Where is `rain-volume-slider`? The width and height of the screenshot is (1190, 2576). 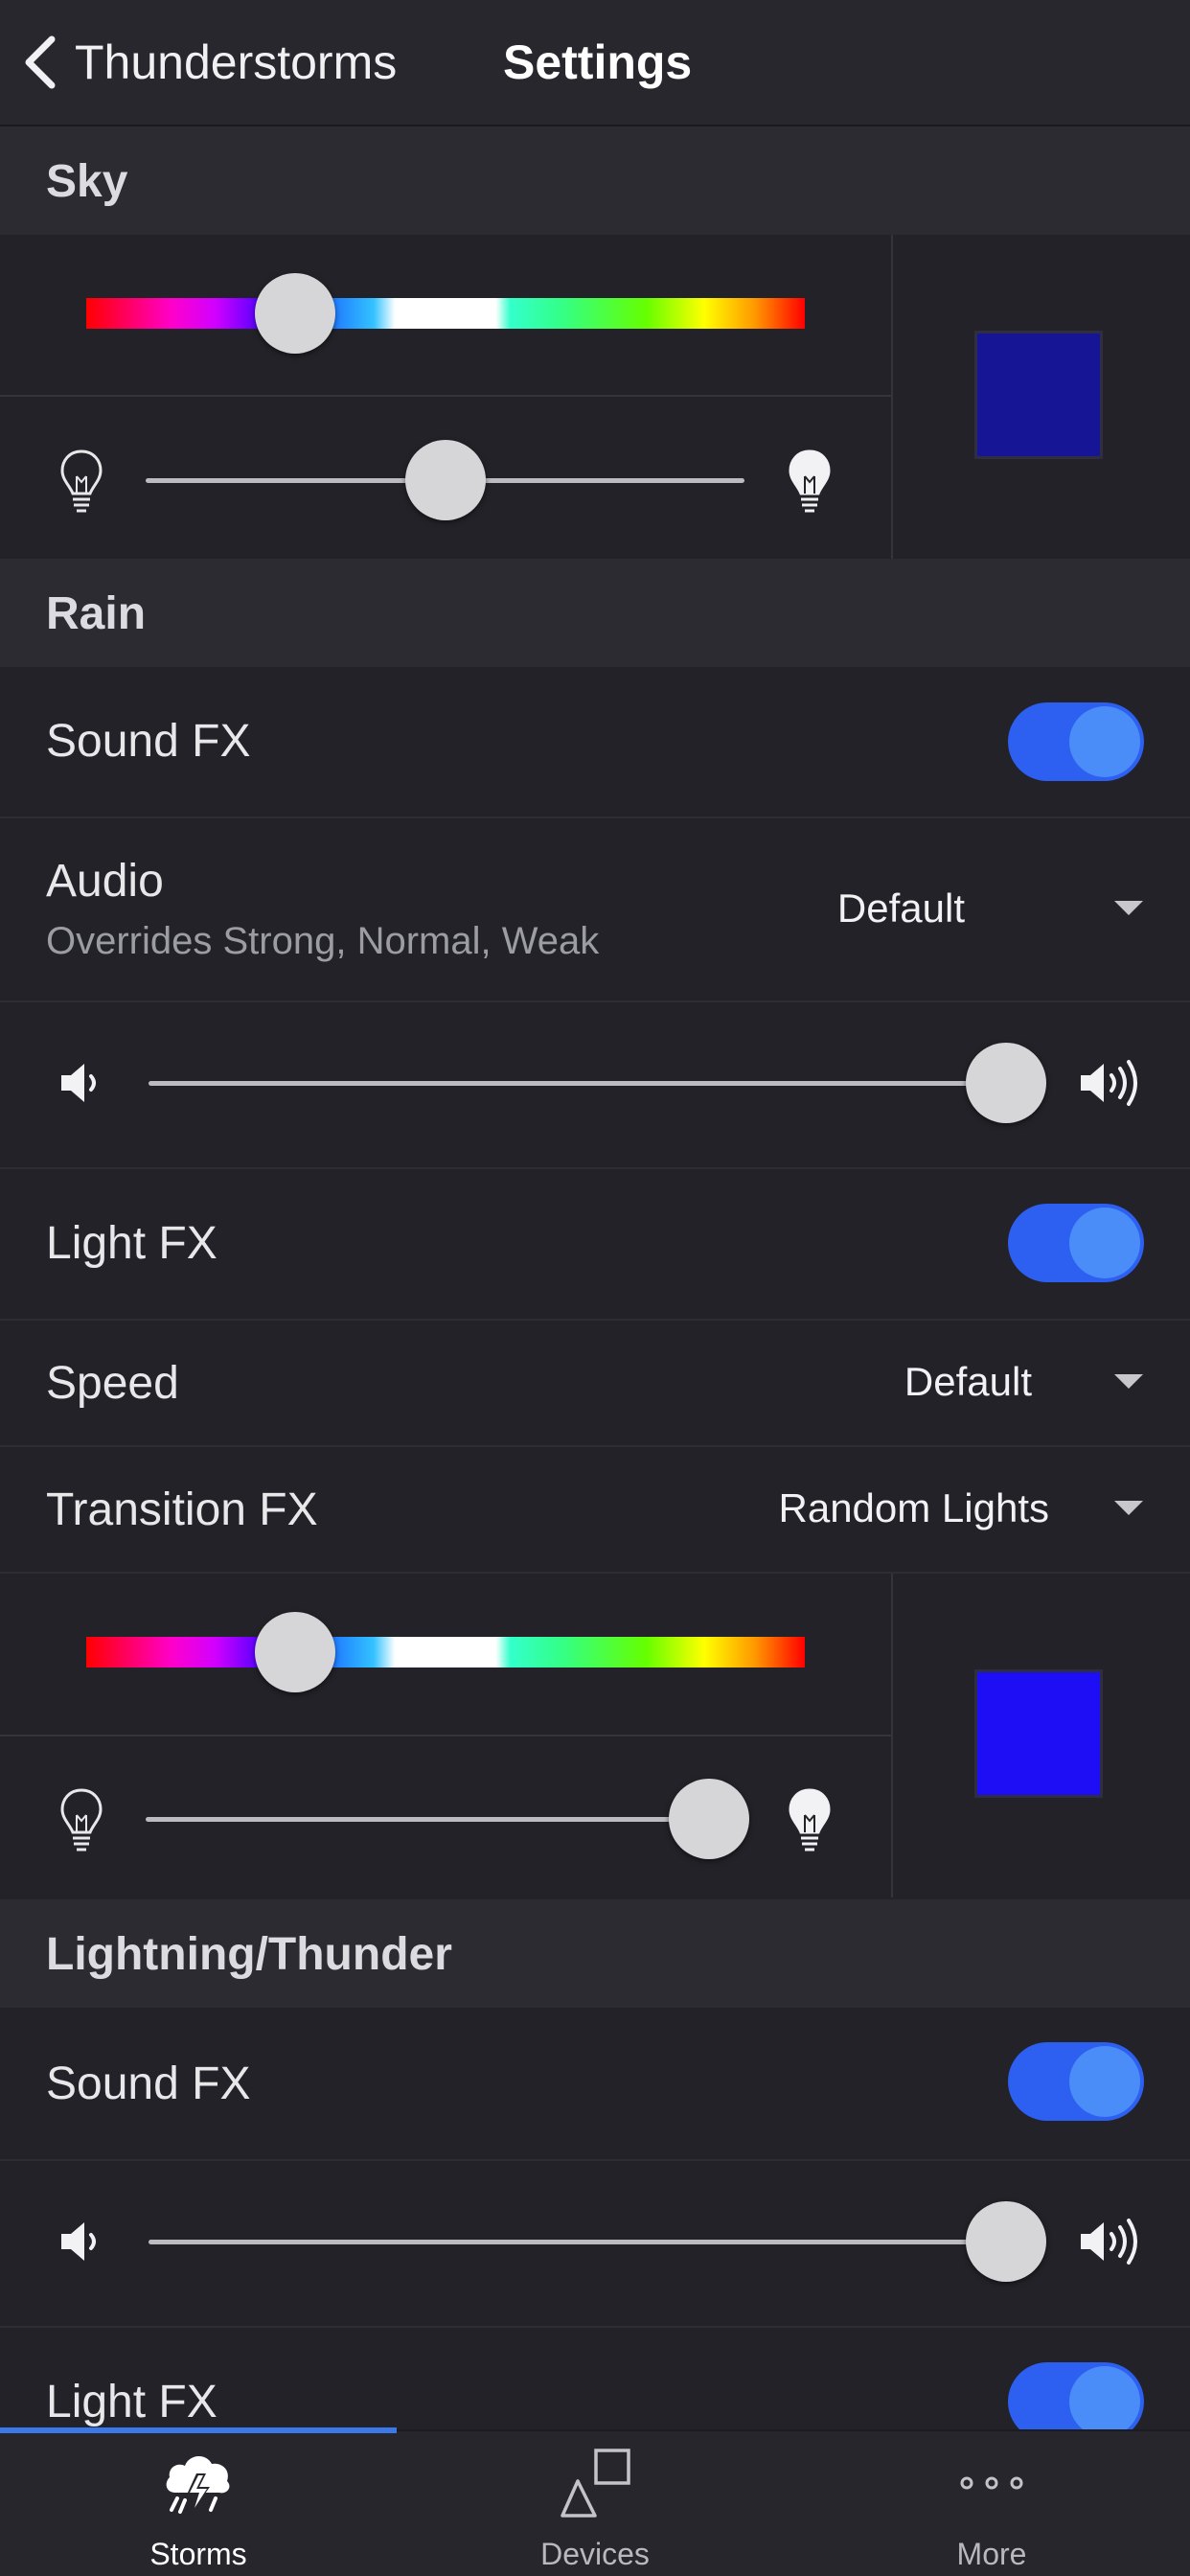 rain-volume-slider is located at coordinates (577, 1084).